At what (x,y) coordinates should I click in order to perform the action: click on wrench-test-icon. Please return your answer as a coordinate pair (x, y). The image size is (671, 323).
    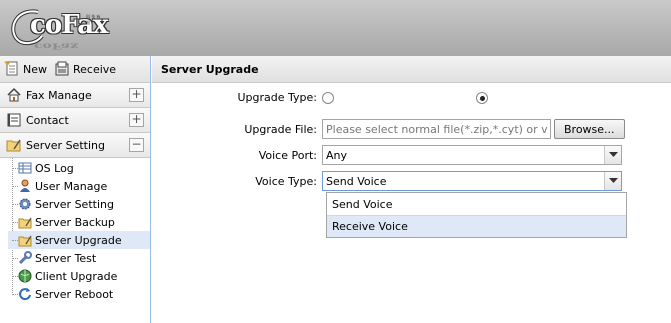
    Looking at the image, I should click on (25, 258).